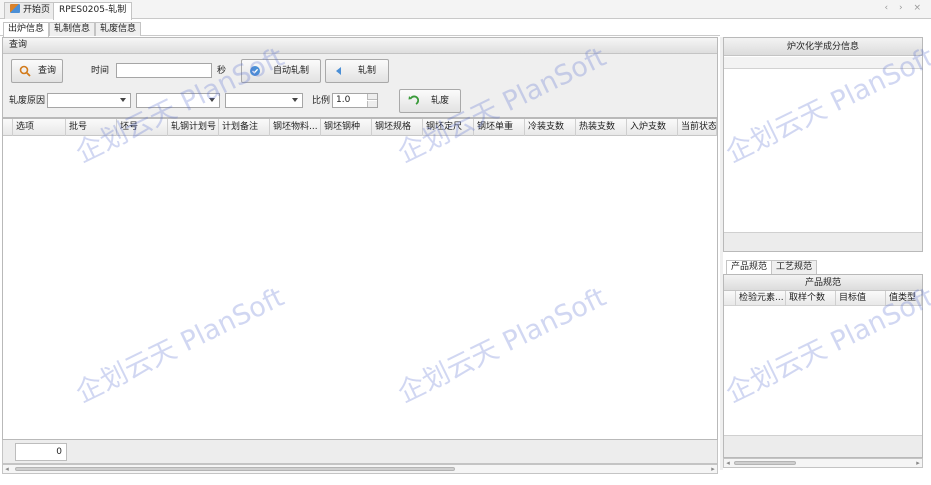 The image size is (931, 485). I want to click on ratio-label: 比例, so click(321, 101).